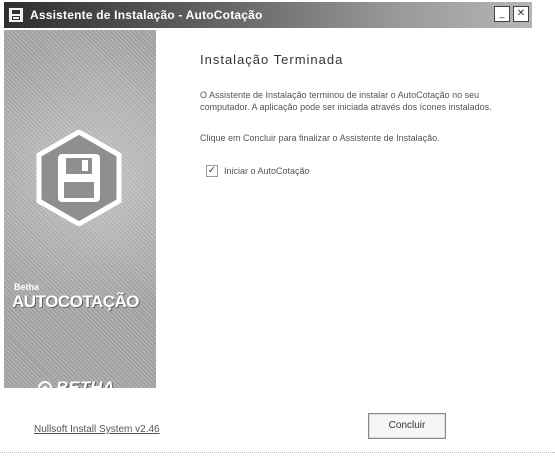  Describe the element at coordinates (521, 14) in the screenshot. I see `close-button: ✕` at that location.